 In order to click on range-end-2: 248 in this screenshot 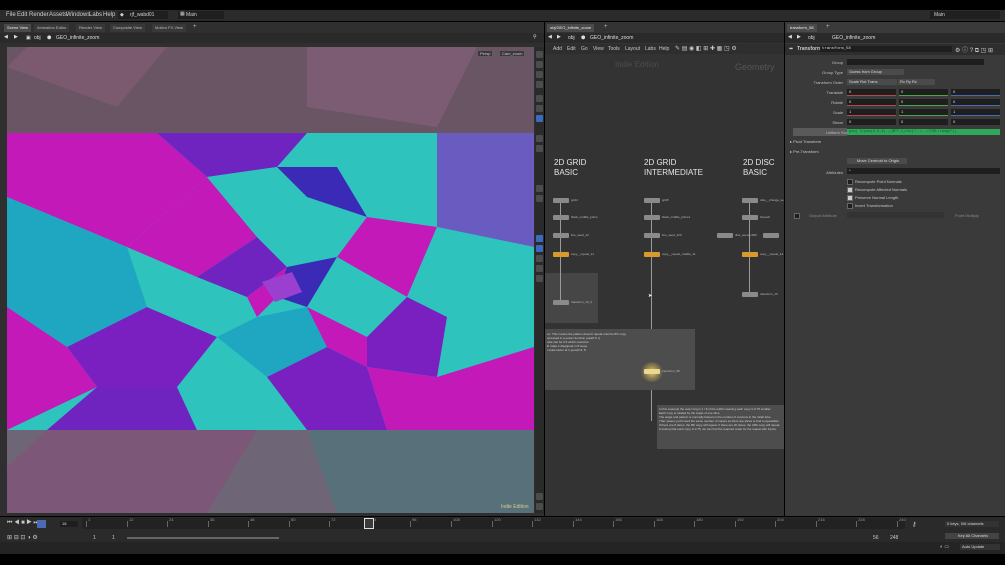, I will do `click(894, 538)`.